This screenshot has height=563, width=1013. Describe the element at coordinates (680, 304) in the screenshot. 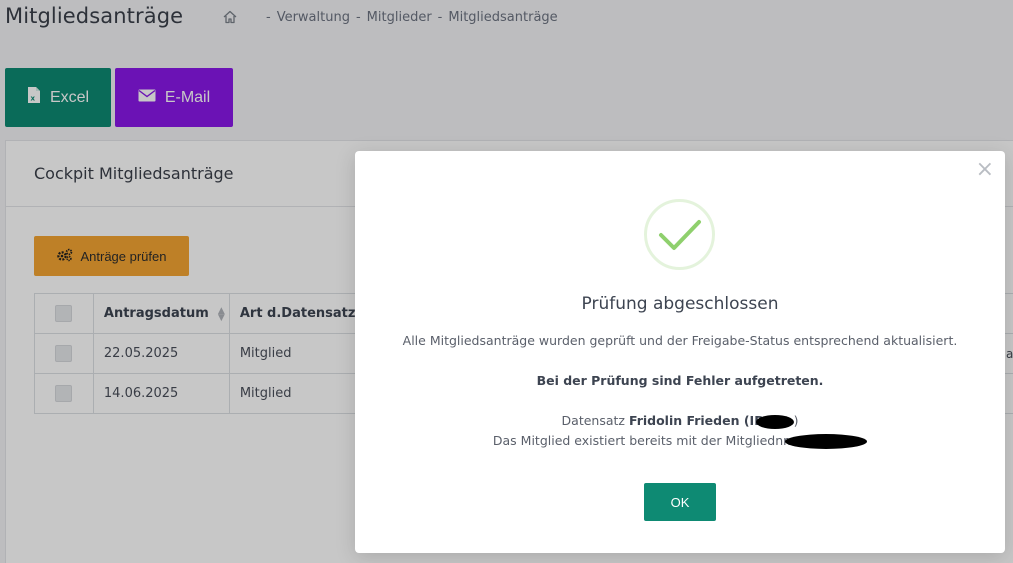

I see `modal-title: Prüfung abgeschlossen` at that location.